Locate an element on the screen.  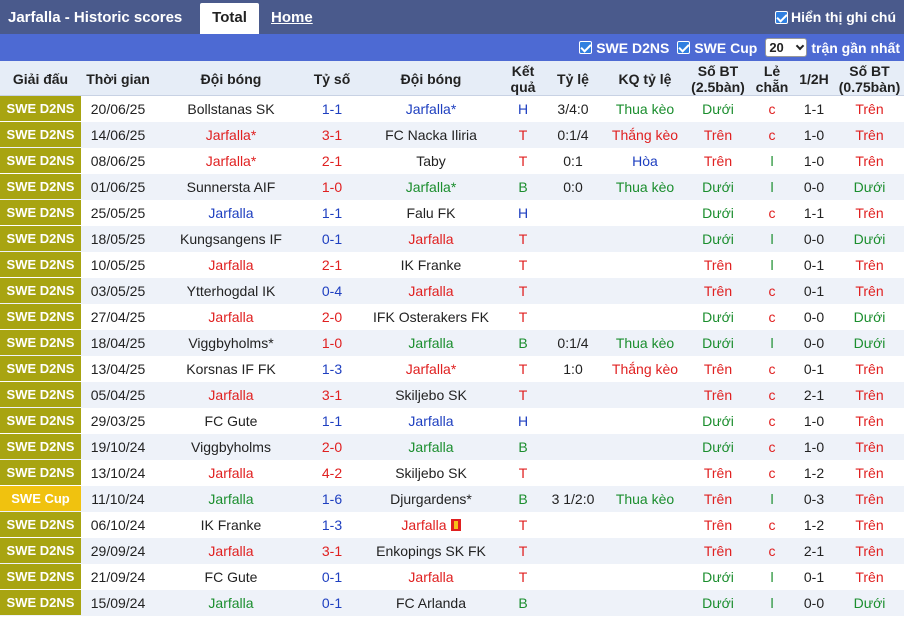
tab-total: Total is located at coordinates (229, 18).